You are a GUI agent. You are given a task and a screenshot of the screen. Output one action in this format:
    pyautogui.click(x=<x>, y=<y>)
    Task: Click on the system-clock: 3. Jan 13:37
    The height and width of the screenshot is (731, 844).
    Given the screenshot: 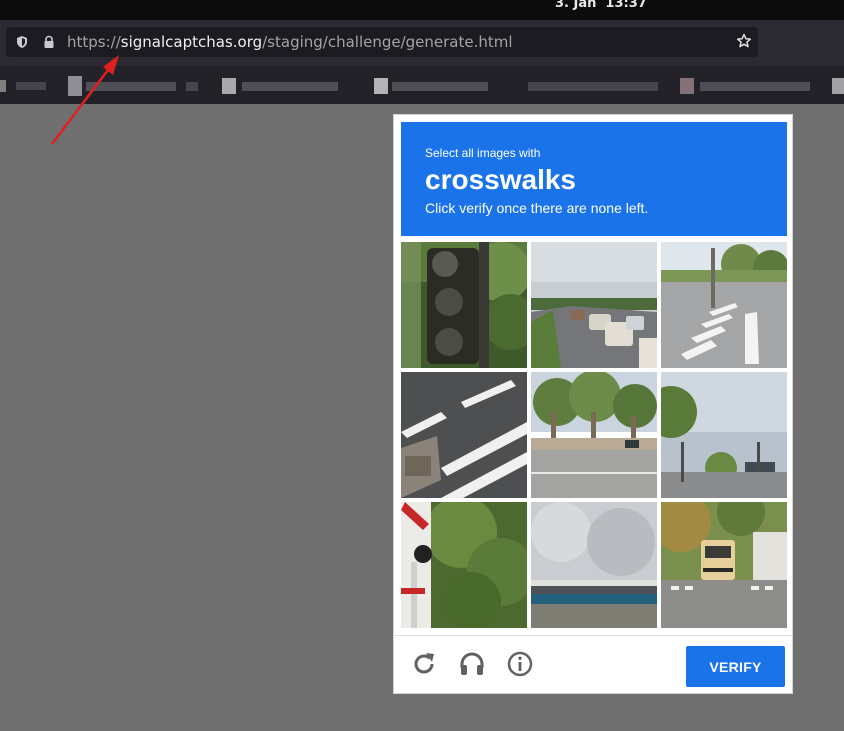 What is the action you would take?
    pyautogui.click(x=601, y=5)
    